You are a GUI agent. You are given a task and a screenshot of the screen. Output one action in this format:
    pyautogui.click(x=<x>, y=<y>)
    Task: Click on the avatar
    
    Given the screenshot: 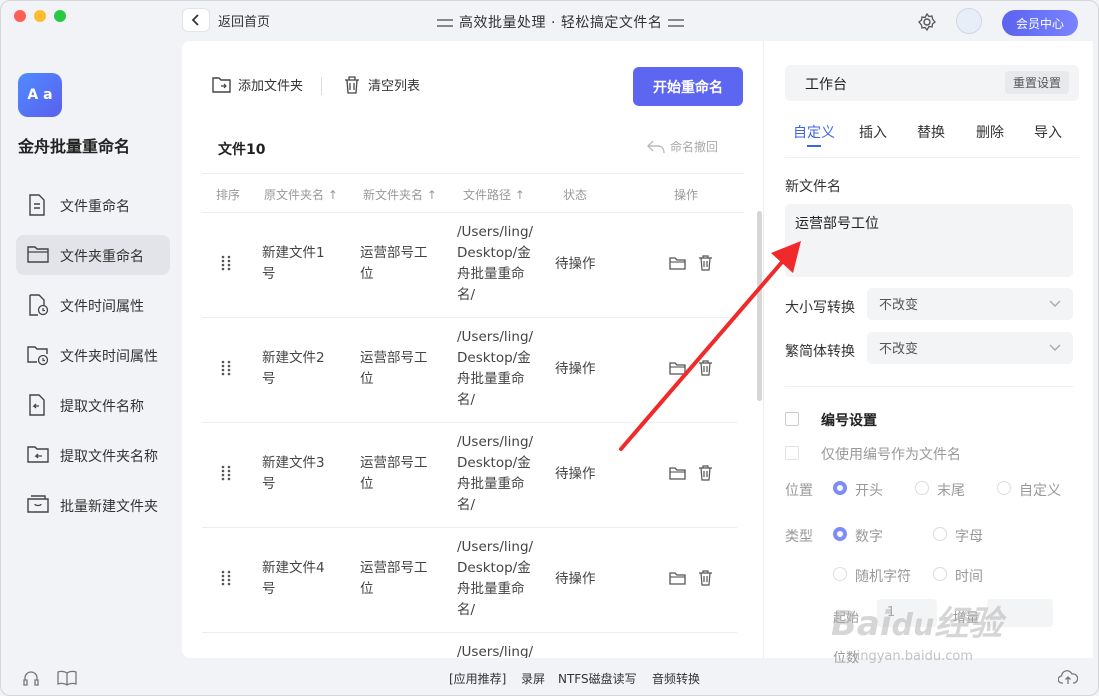 What is the action you would take?
    pyautogui.click(x=969, y=21)
    